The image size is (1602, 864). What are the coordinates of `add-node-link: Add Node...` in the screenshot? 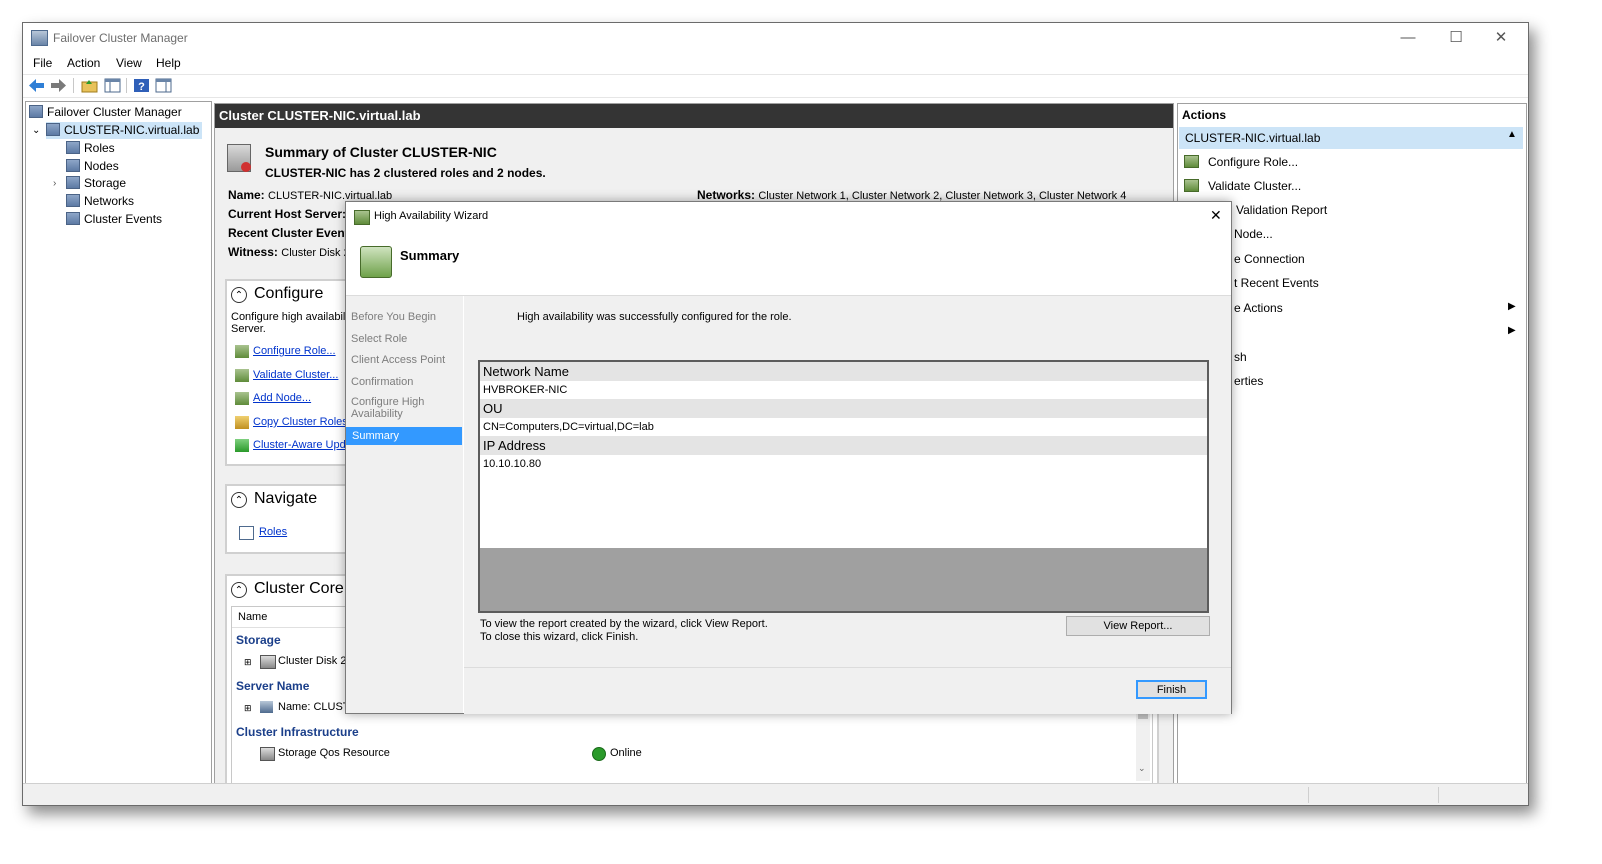 It's located at (282, 398).